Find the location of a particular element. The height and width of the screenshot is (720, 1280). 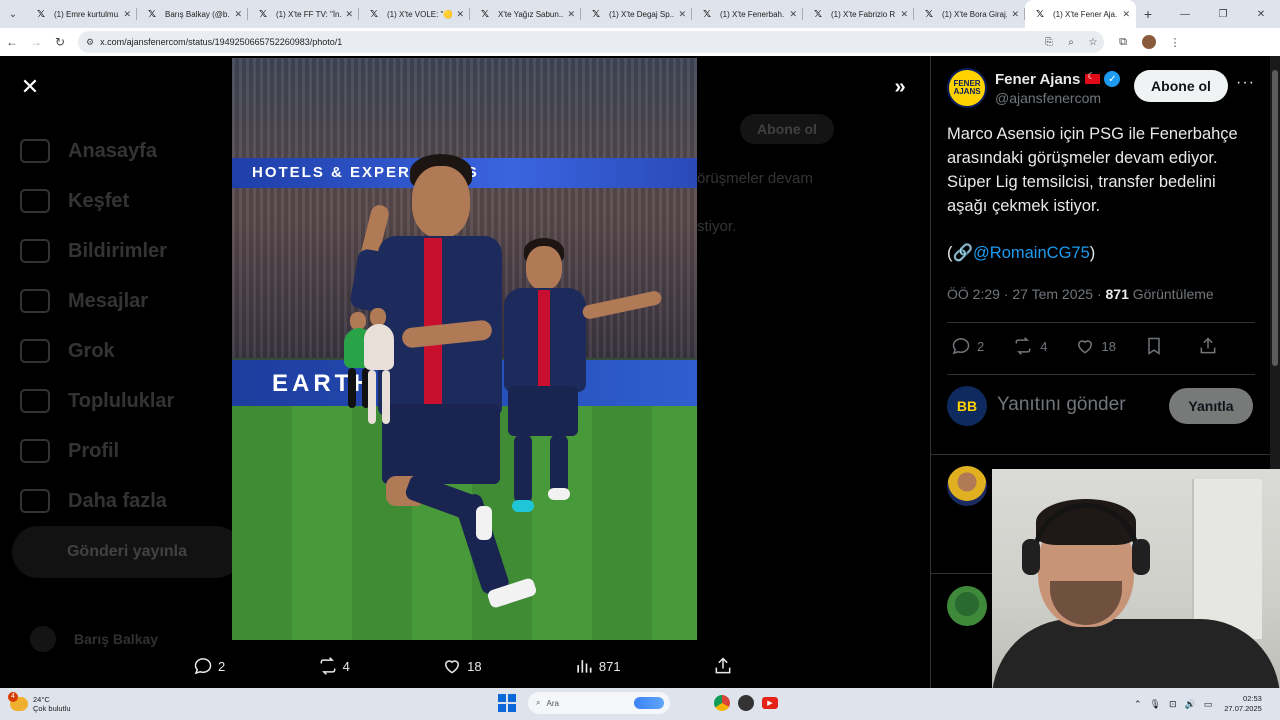

browser-tab: 𝕏 (1) X'te Degaj Sp... ✕ is located at coordinates (636, 14).